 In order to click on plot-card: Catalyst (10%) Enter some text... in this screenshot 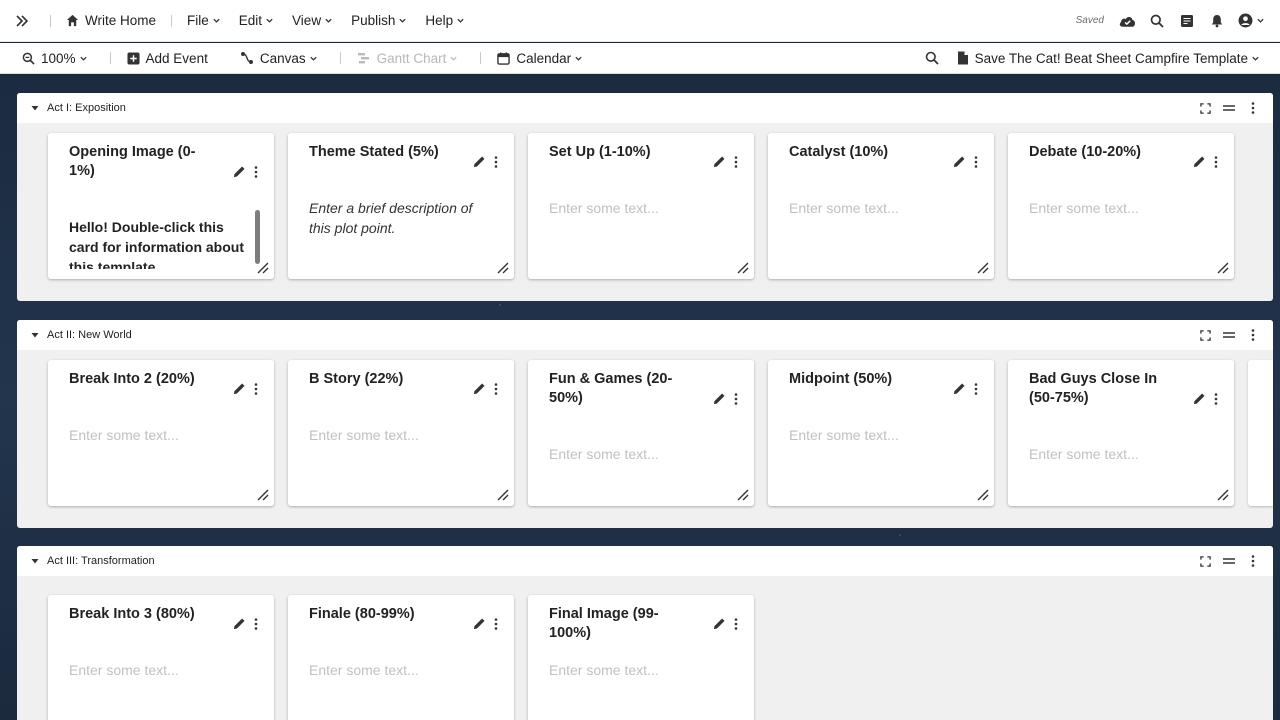, I will do `click(881, 206)`.